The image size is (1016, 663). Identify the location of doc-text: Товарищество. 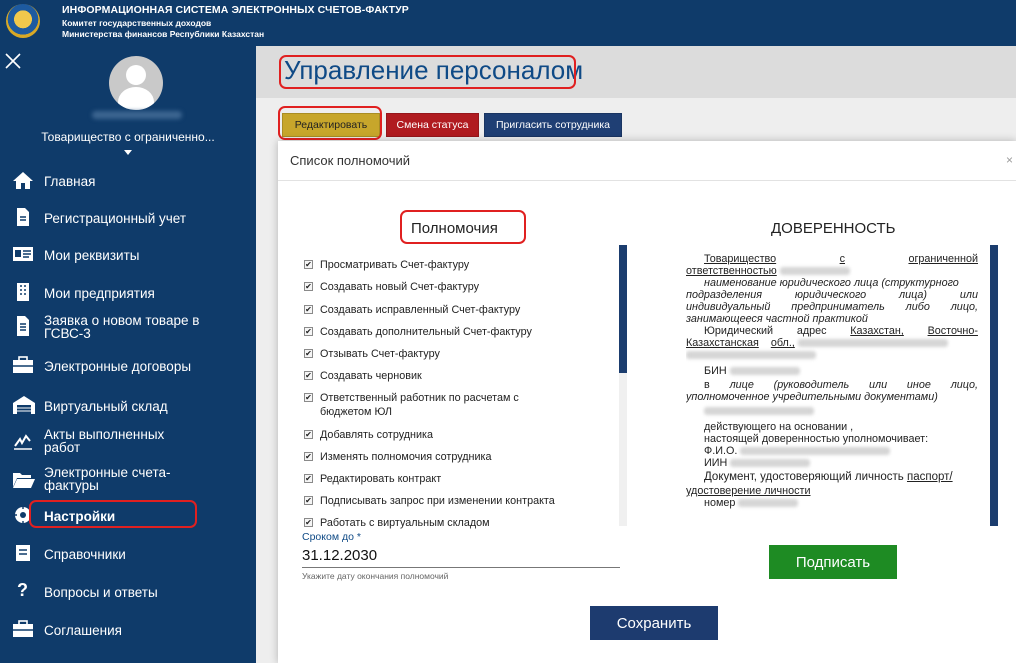
(740, 259).